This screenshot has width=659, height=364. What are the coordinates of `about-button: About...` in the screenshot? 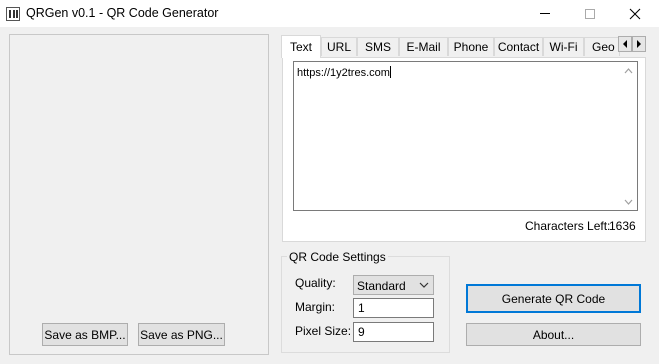 It's located at (553, 334).